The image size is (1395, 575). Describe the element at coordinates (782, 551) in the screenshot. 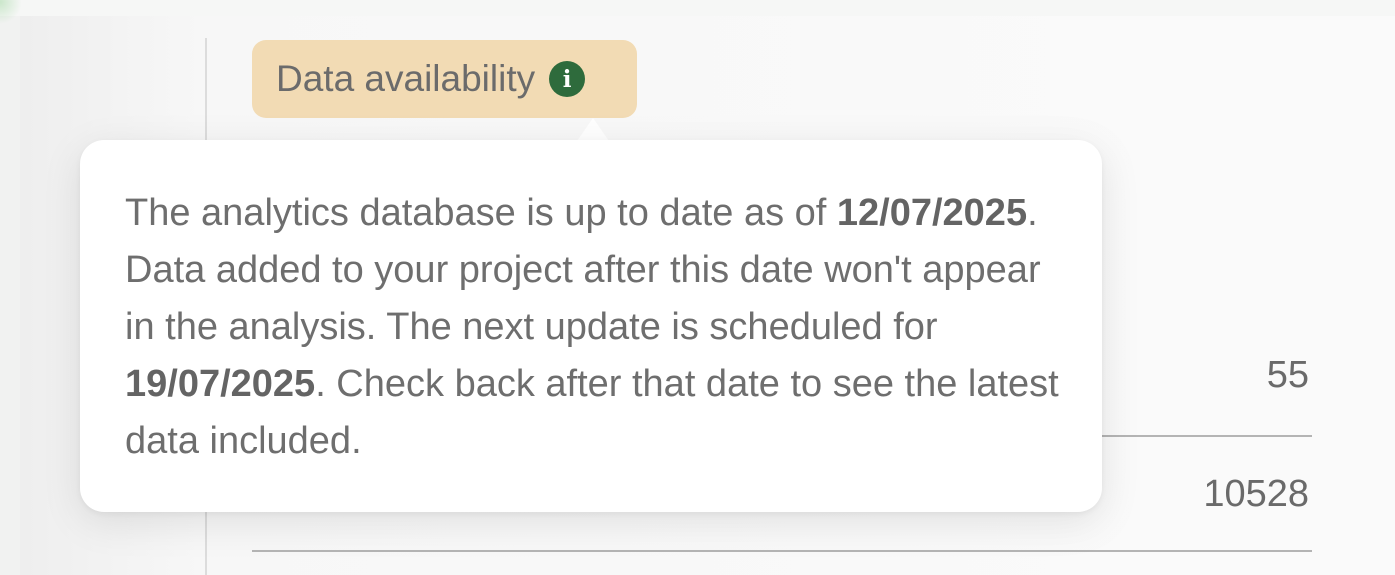

I see `row-divider` at that location.